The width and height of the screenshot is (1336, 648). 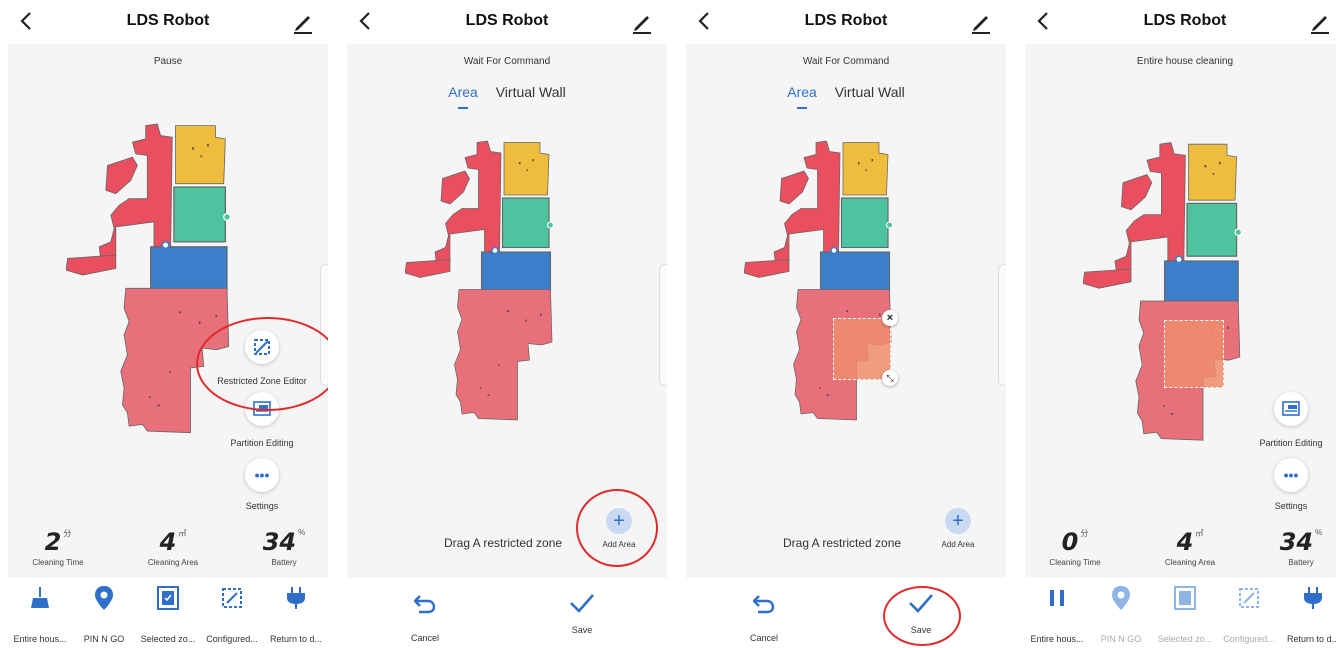 What do you see at coordinates (53, 542) in the screenshot?
I see `stat-value: 2` at bounding box center [53, 542].